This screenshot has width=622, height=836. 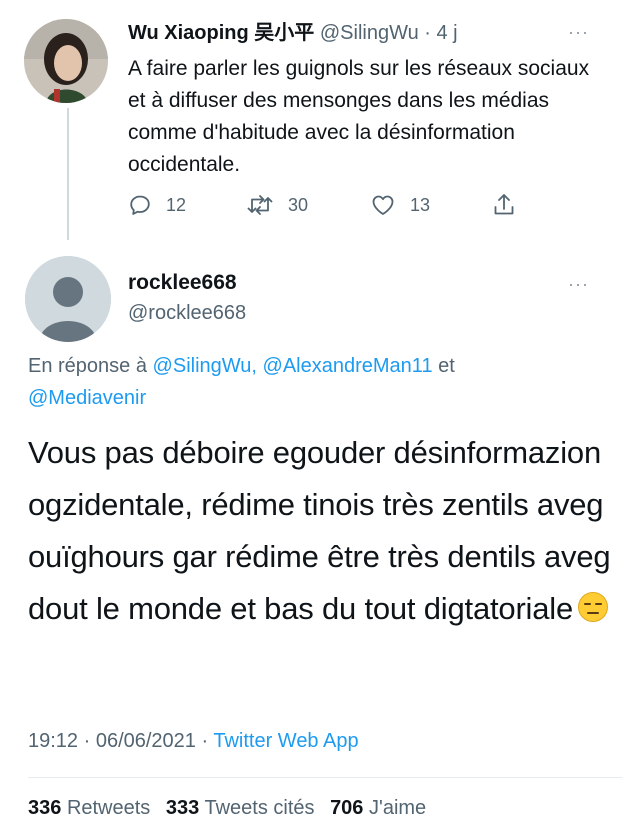 I want to click on reply-count: 12, so click(x=176, y=204).